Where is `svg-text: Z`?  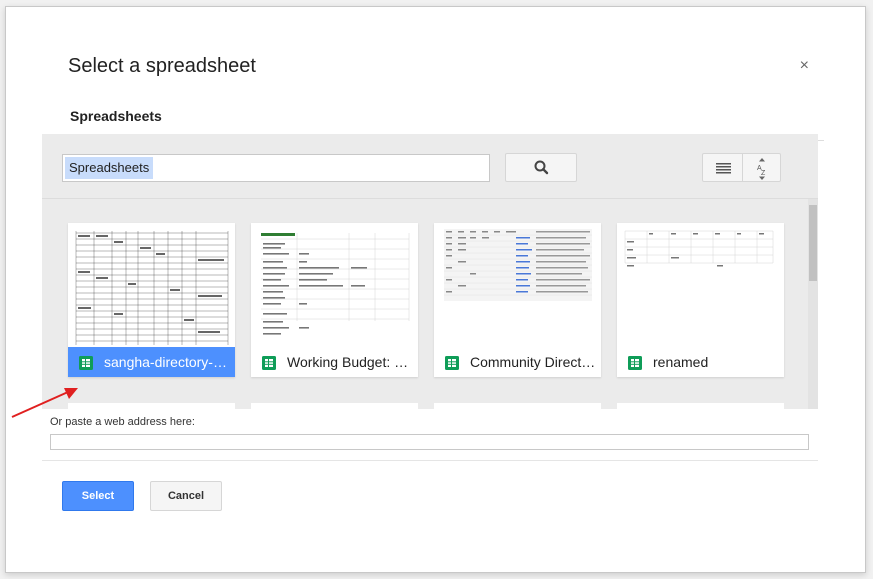 svg-text: Z is located at coordinates (763, 173).